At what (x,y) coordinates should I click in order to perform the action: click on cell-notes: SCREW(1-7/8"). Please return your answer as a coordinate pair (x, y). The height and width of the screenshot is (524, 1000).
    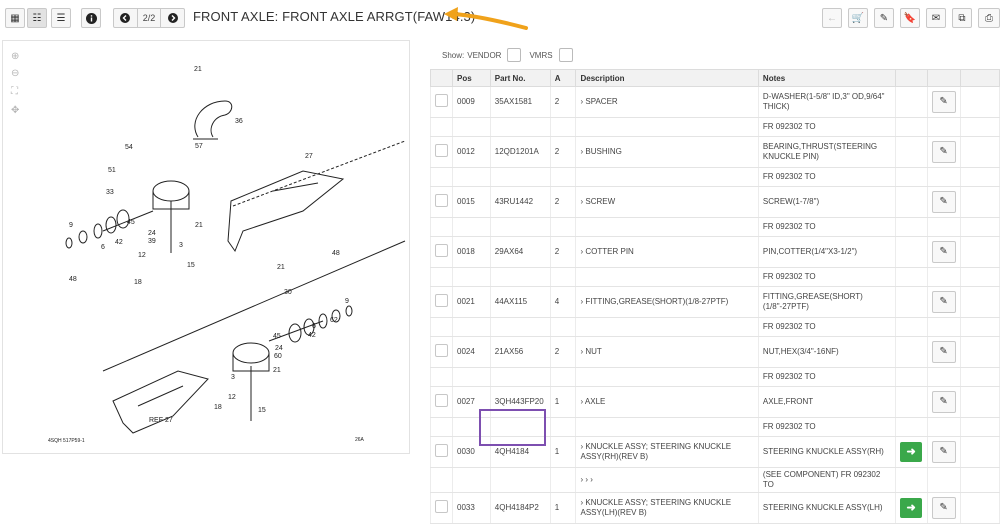
    Looking at the image, I should click on (826, 202).